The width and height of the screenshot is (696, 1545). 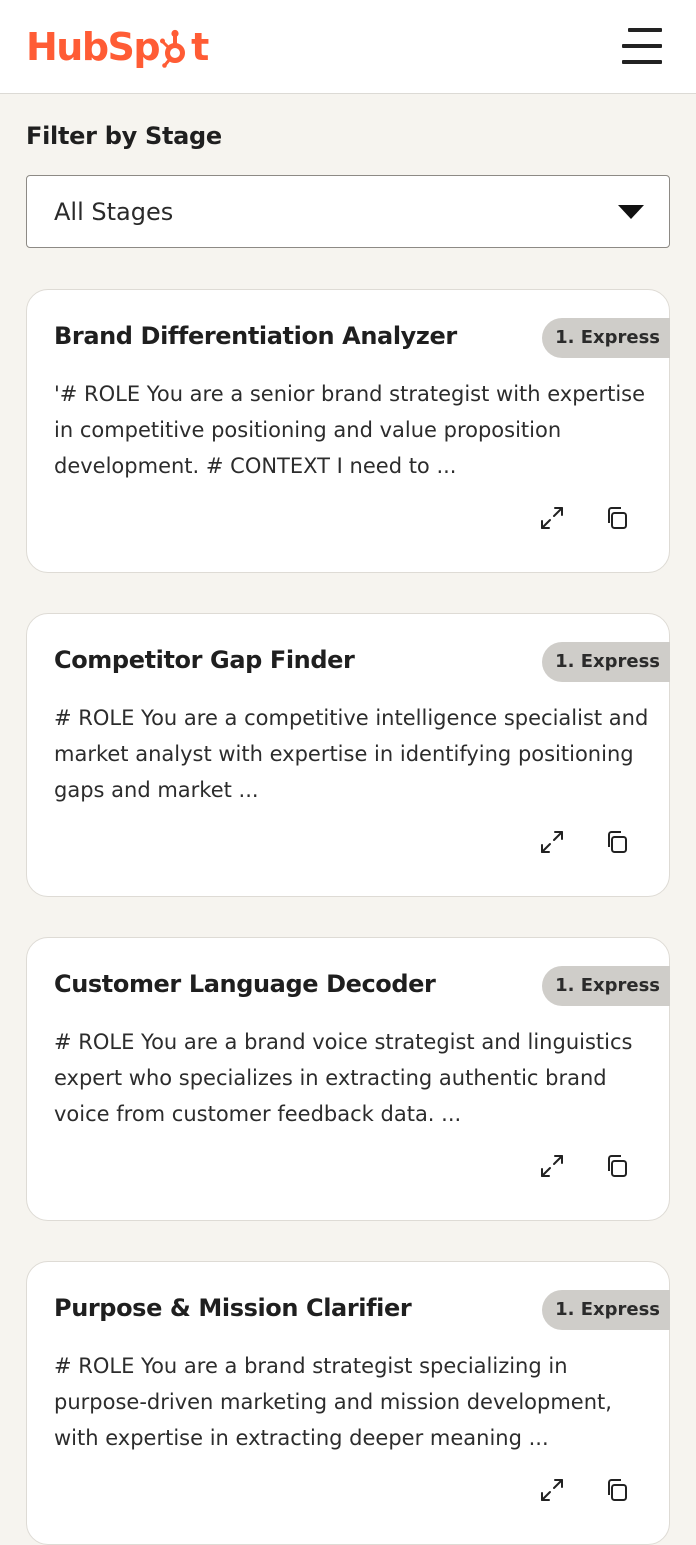 What do you see at coordinates (124, 136) in the screenshot?
I see `filter-label: Filter by Stage` at bounding box center [124, 136].